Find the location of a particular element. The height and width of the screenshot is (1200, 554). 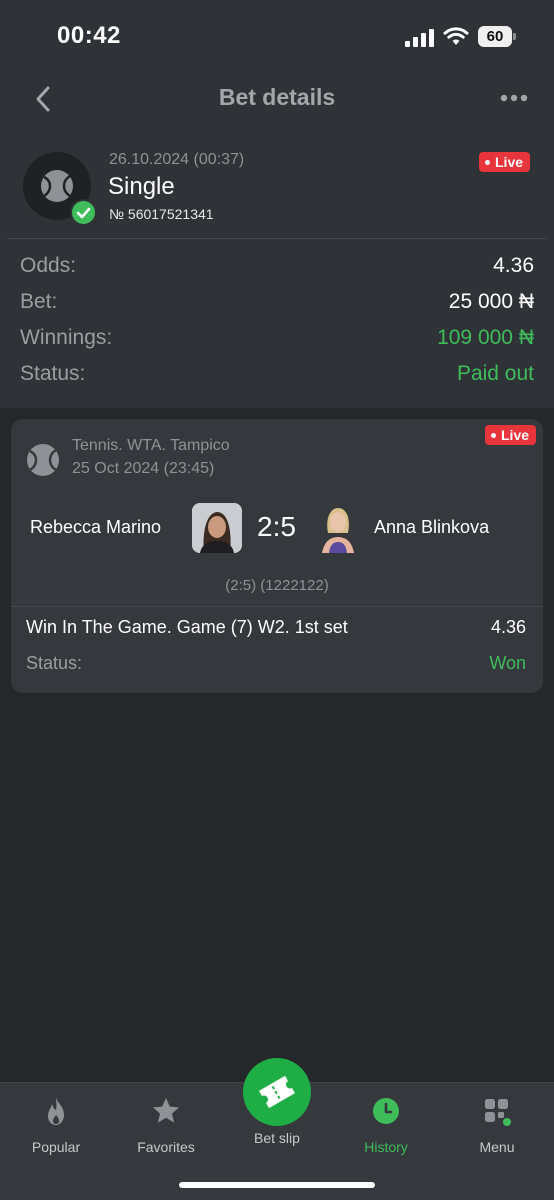

live-badge: Live is located at coordinates (505, 162).